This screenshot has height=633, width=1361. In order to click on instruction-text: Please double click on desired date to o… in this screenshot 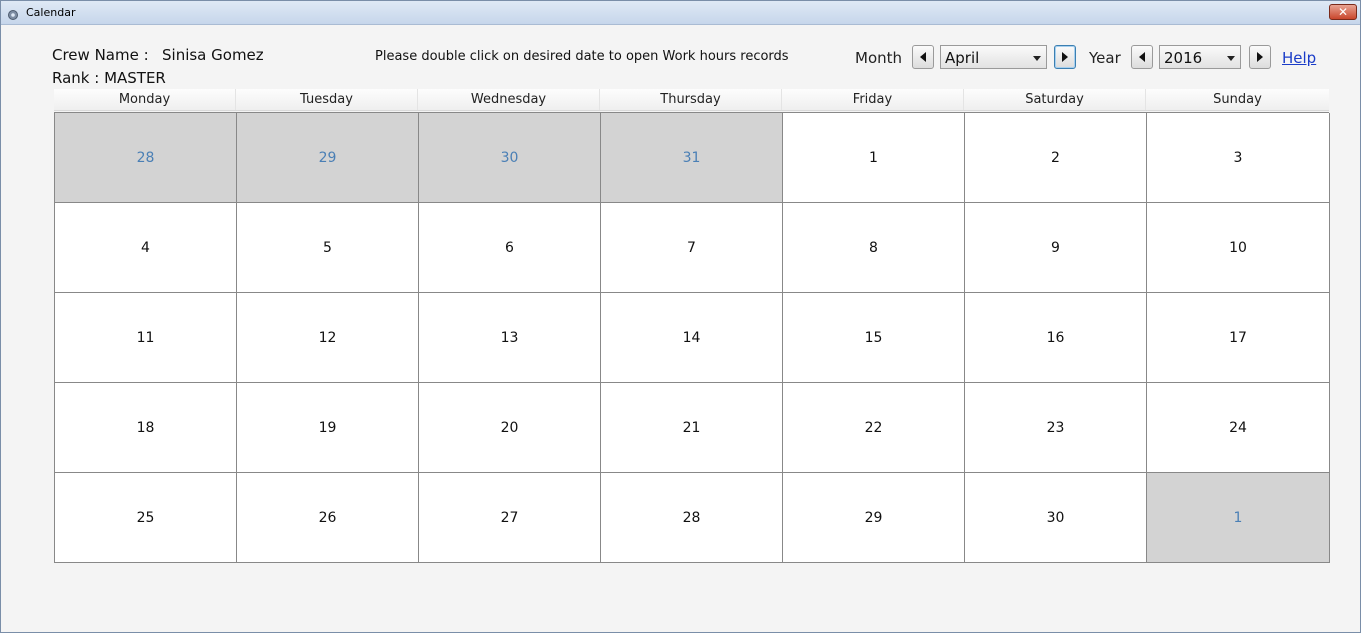, I will do `click(582, 56)`.